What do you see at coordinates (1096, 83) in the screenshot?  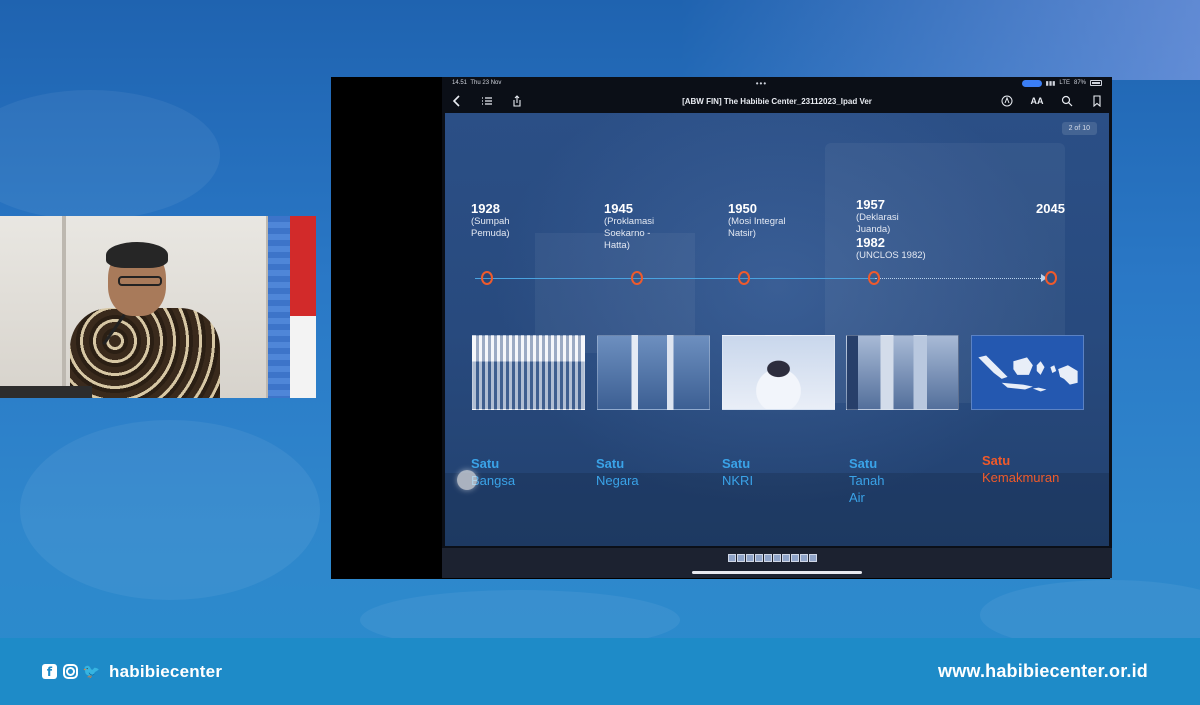 I see `battery-icon` at bounding box center [1096, 83].